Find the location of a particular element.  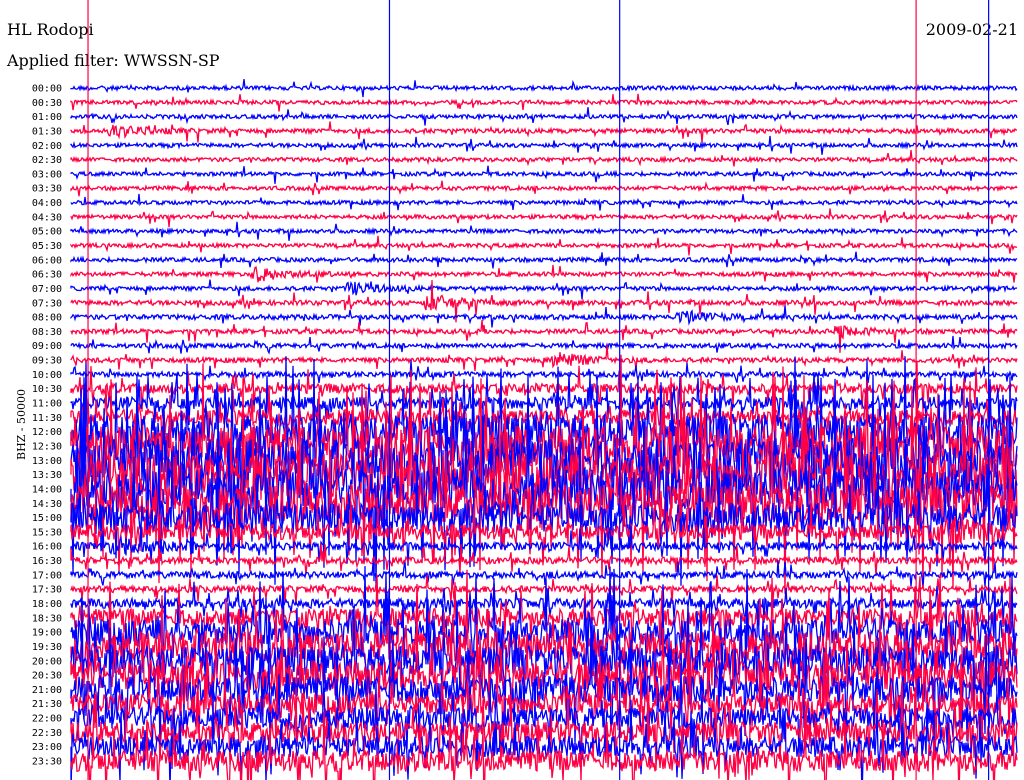

row-label: 13:00 is located at coordinates (47, 461).